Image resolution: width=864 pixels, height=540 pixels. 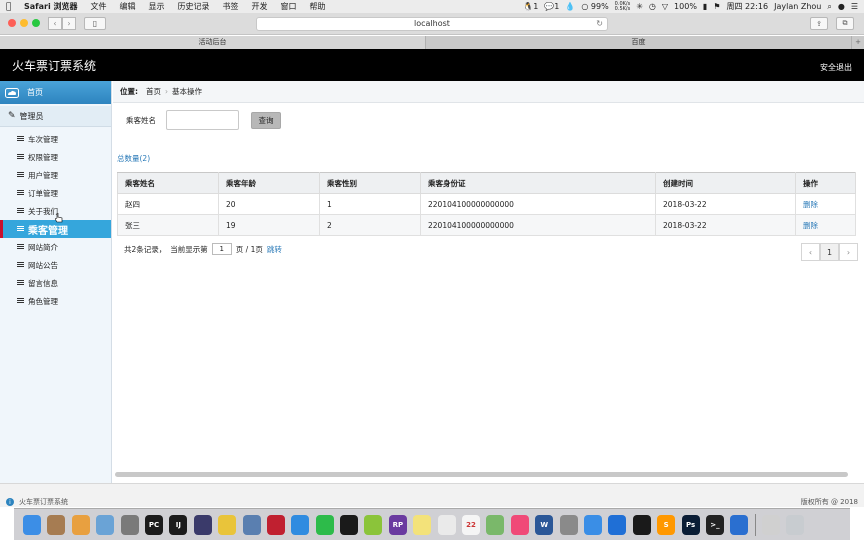 What do you see at coordinates (55, 175) in the screenshot?
I see `sidebar-item-users: 用户管理` at bounding box center [55, 175].